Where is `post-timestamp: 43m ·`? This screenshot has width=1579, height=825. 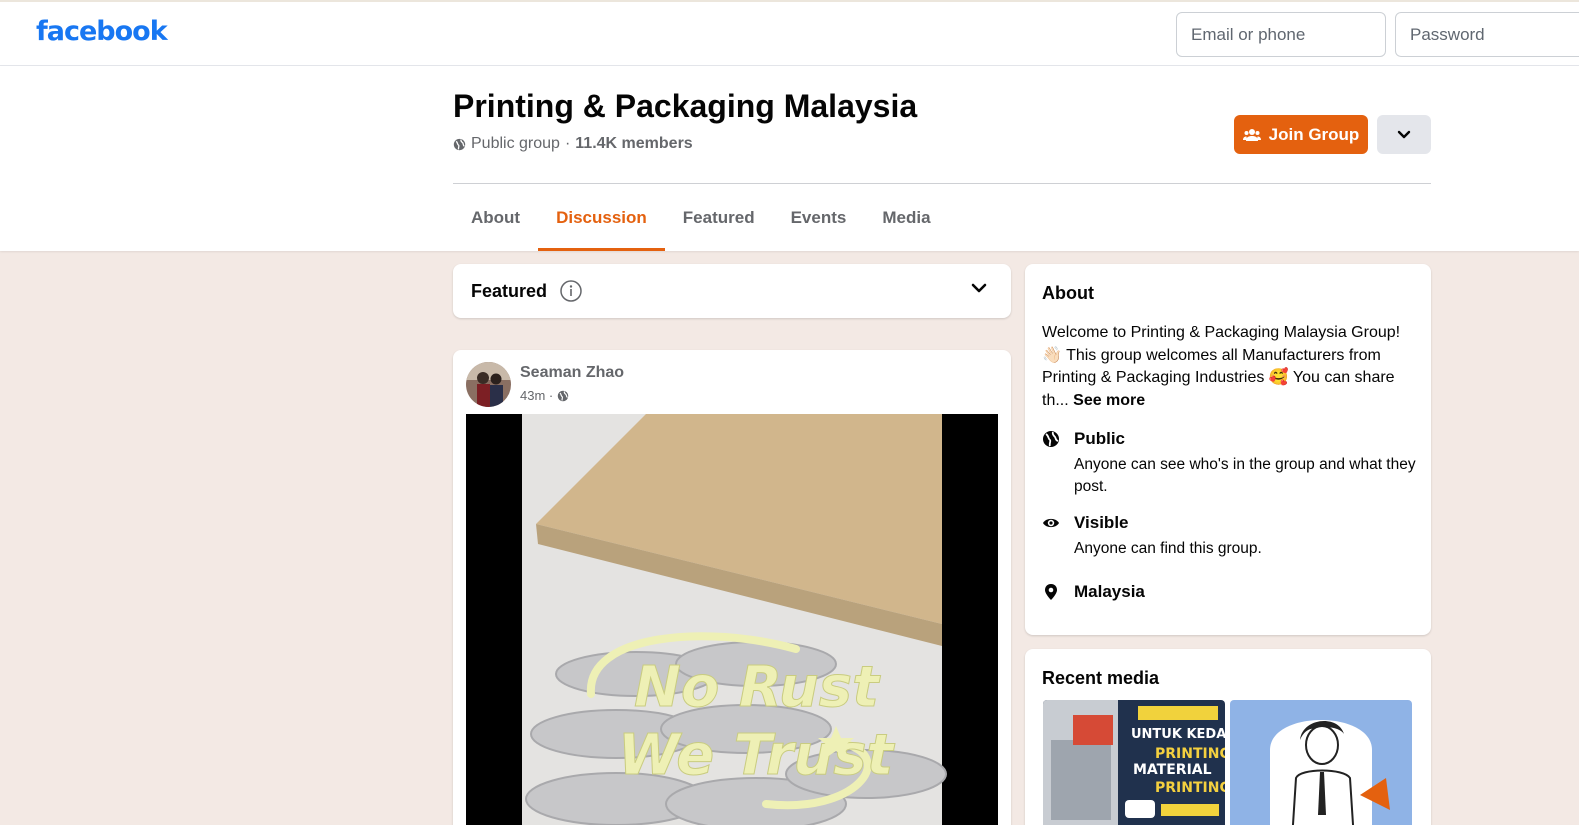
post-timestamp: 43m · is located at coordinates (544, 395).